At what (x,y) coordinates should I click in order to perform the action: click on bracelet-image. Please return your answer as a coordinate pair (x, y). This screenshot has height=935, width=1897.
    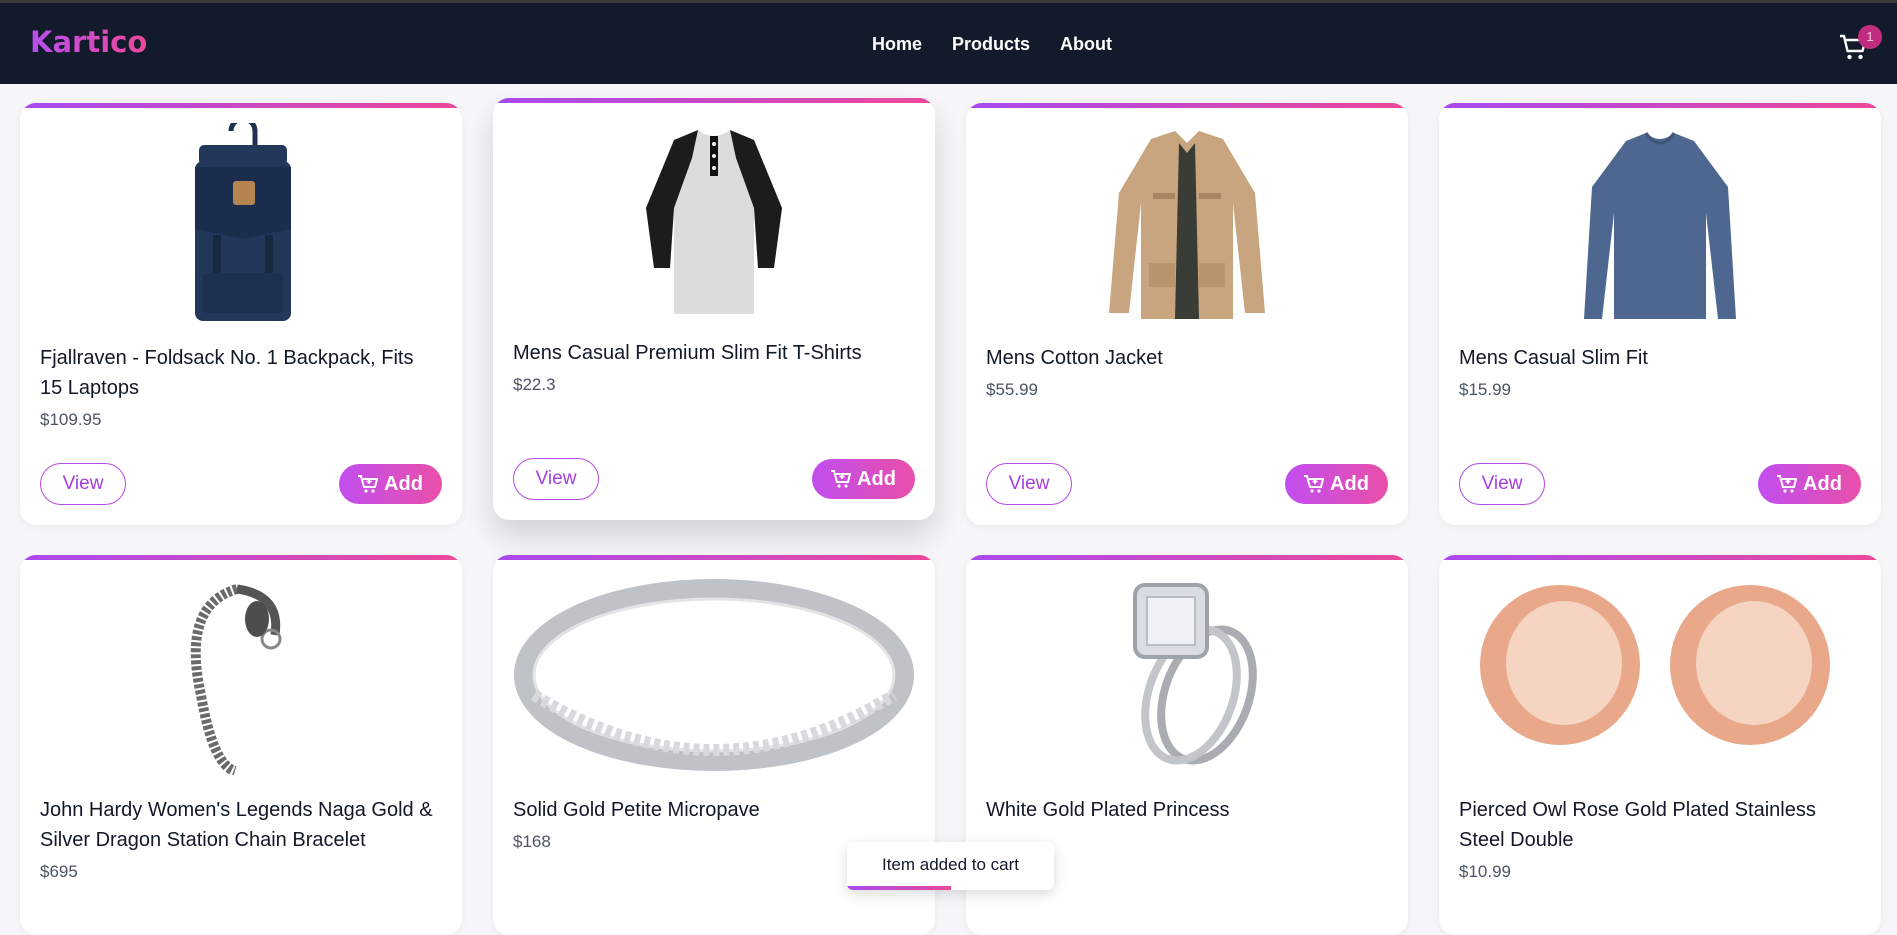
    Looking at the image, I should click on (236, 679).